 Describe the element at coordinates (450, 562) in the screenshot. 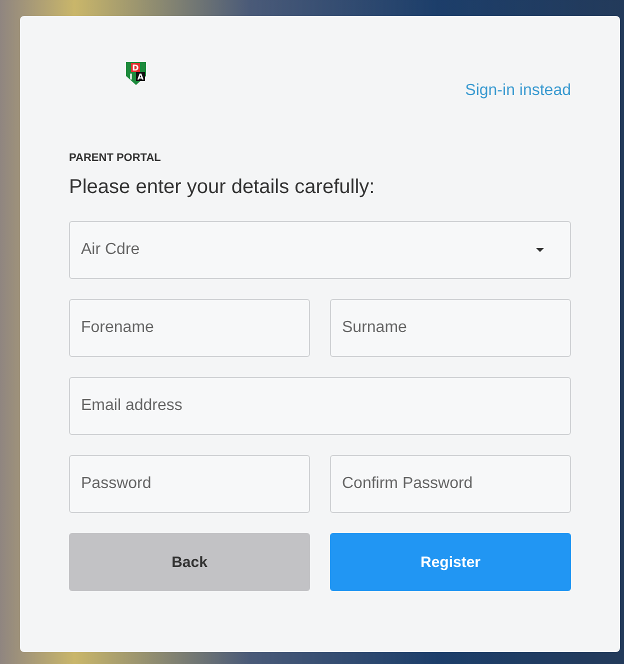

I see `register-button: Register` at that location.